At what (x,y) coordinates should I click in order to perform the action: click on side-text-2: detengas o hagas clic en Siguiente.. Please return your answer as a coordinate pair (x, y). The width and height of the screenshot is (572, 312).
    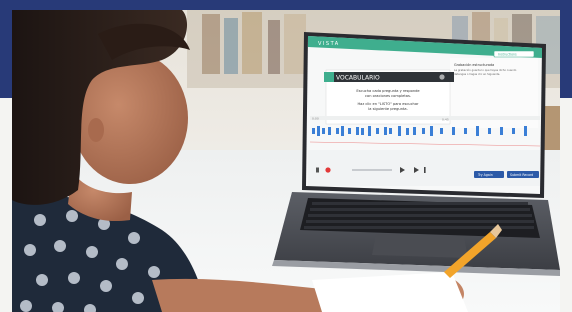
    Looking at the image, I should click on (477, 74).